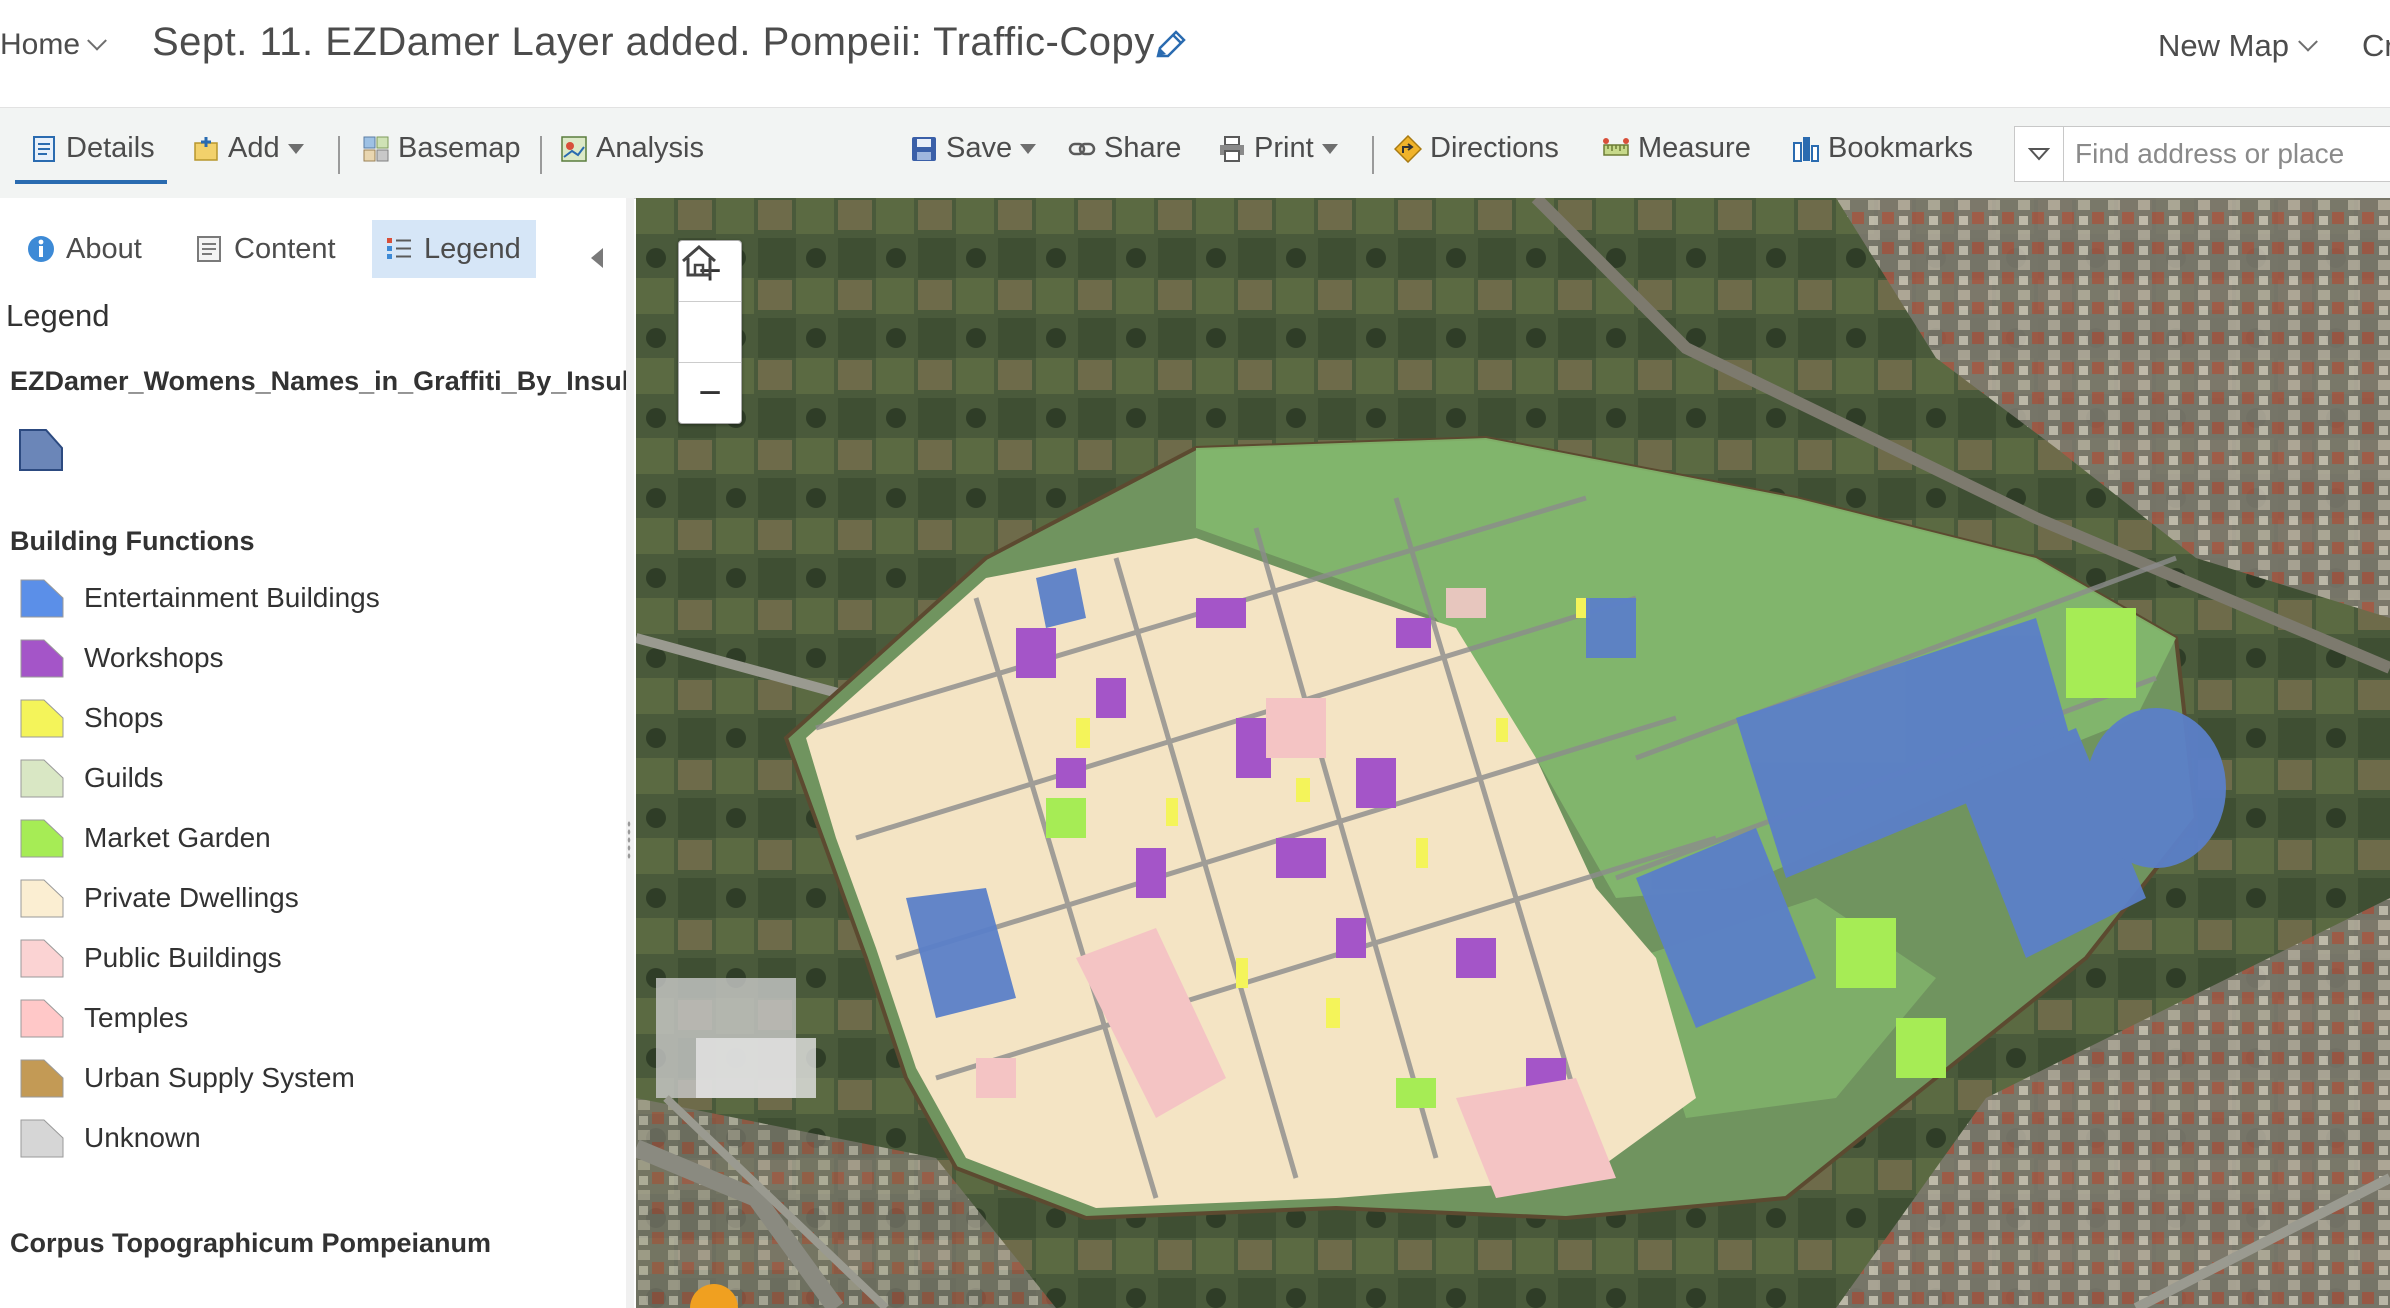 The height and width of the screenshot is (1308, 2390). I want to click on search-input, so click(2227, 154).